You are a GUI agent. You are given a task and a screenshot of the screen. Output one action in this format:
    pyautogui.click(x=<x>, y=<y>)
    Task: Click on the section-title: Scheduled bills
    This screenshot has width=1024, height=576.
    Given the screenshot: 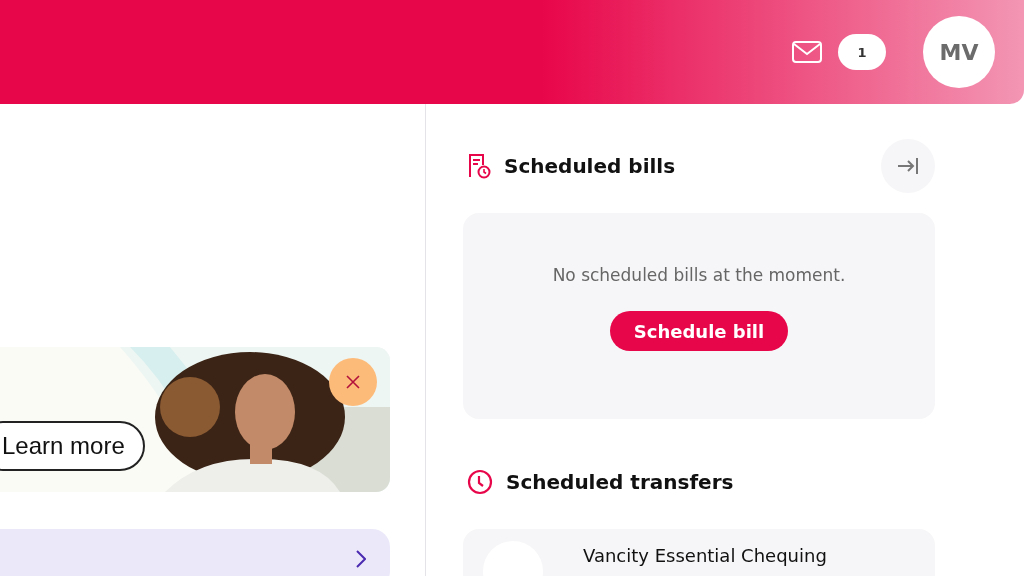 What is the action you would take?
    pyautogui.click(x=590, y=166)
    